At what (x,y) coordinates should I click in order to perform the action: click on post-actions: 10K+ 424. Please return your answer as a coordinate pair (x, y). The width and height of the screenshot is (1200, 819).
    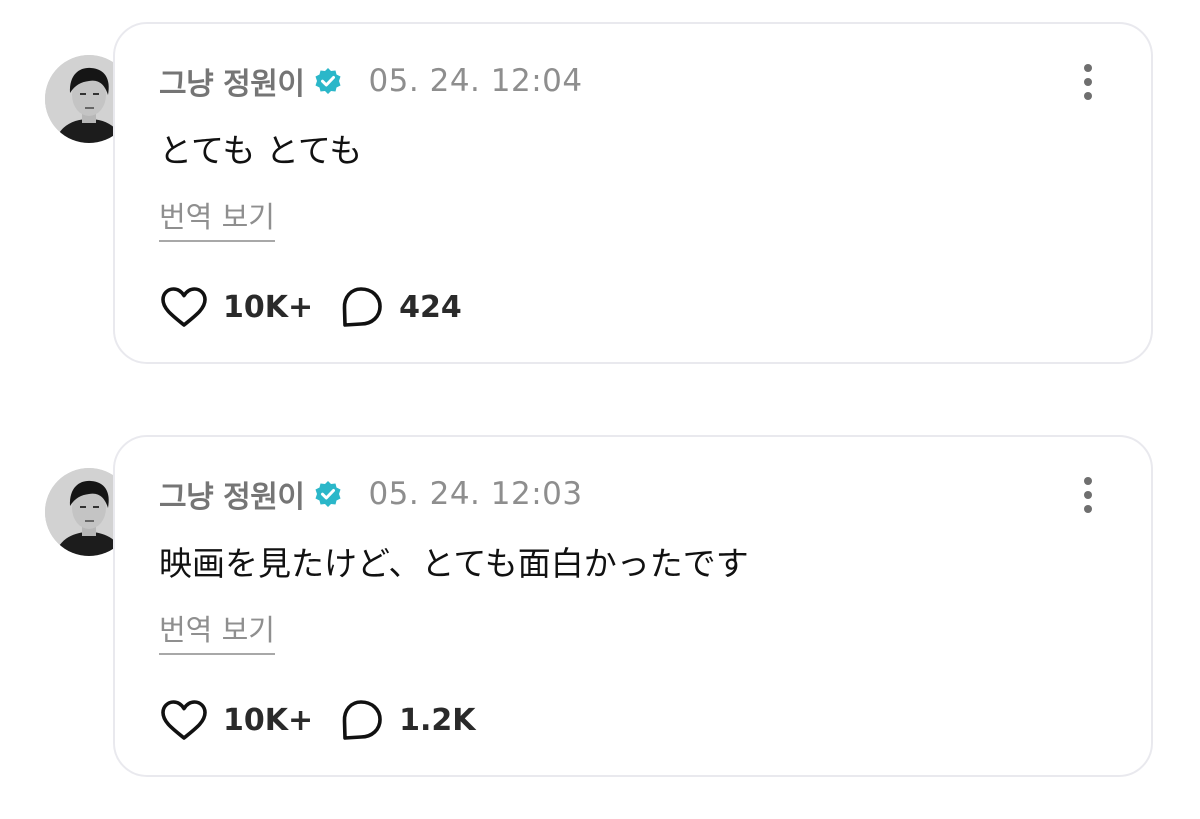
    Looking at the image, I should click on (310, 307).